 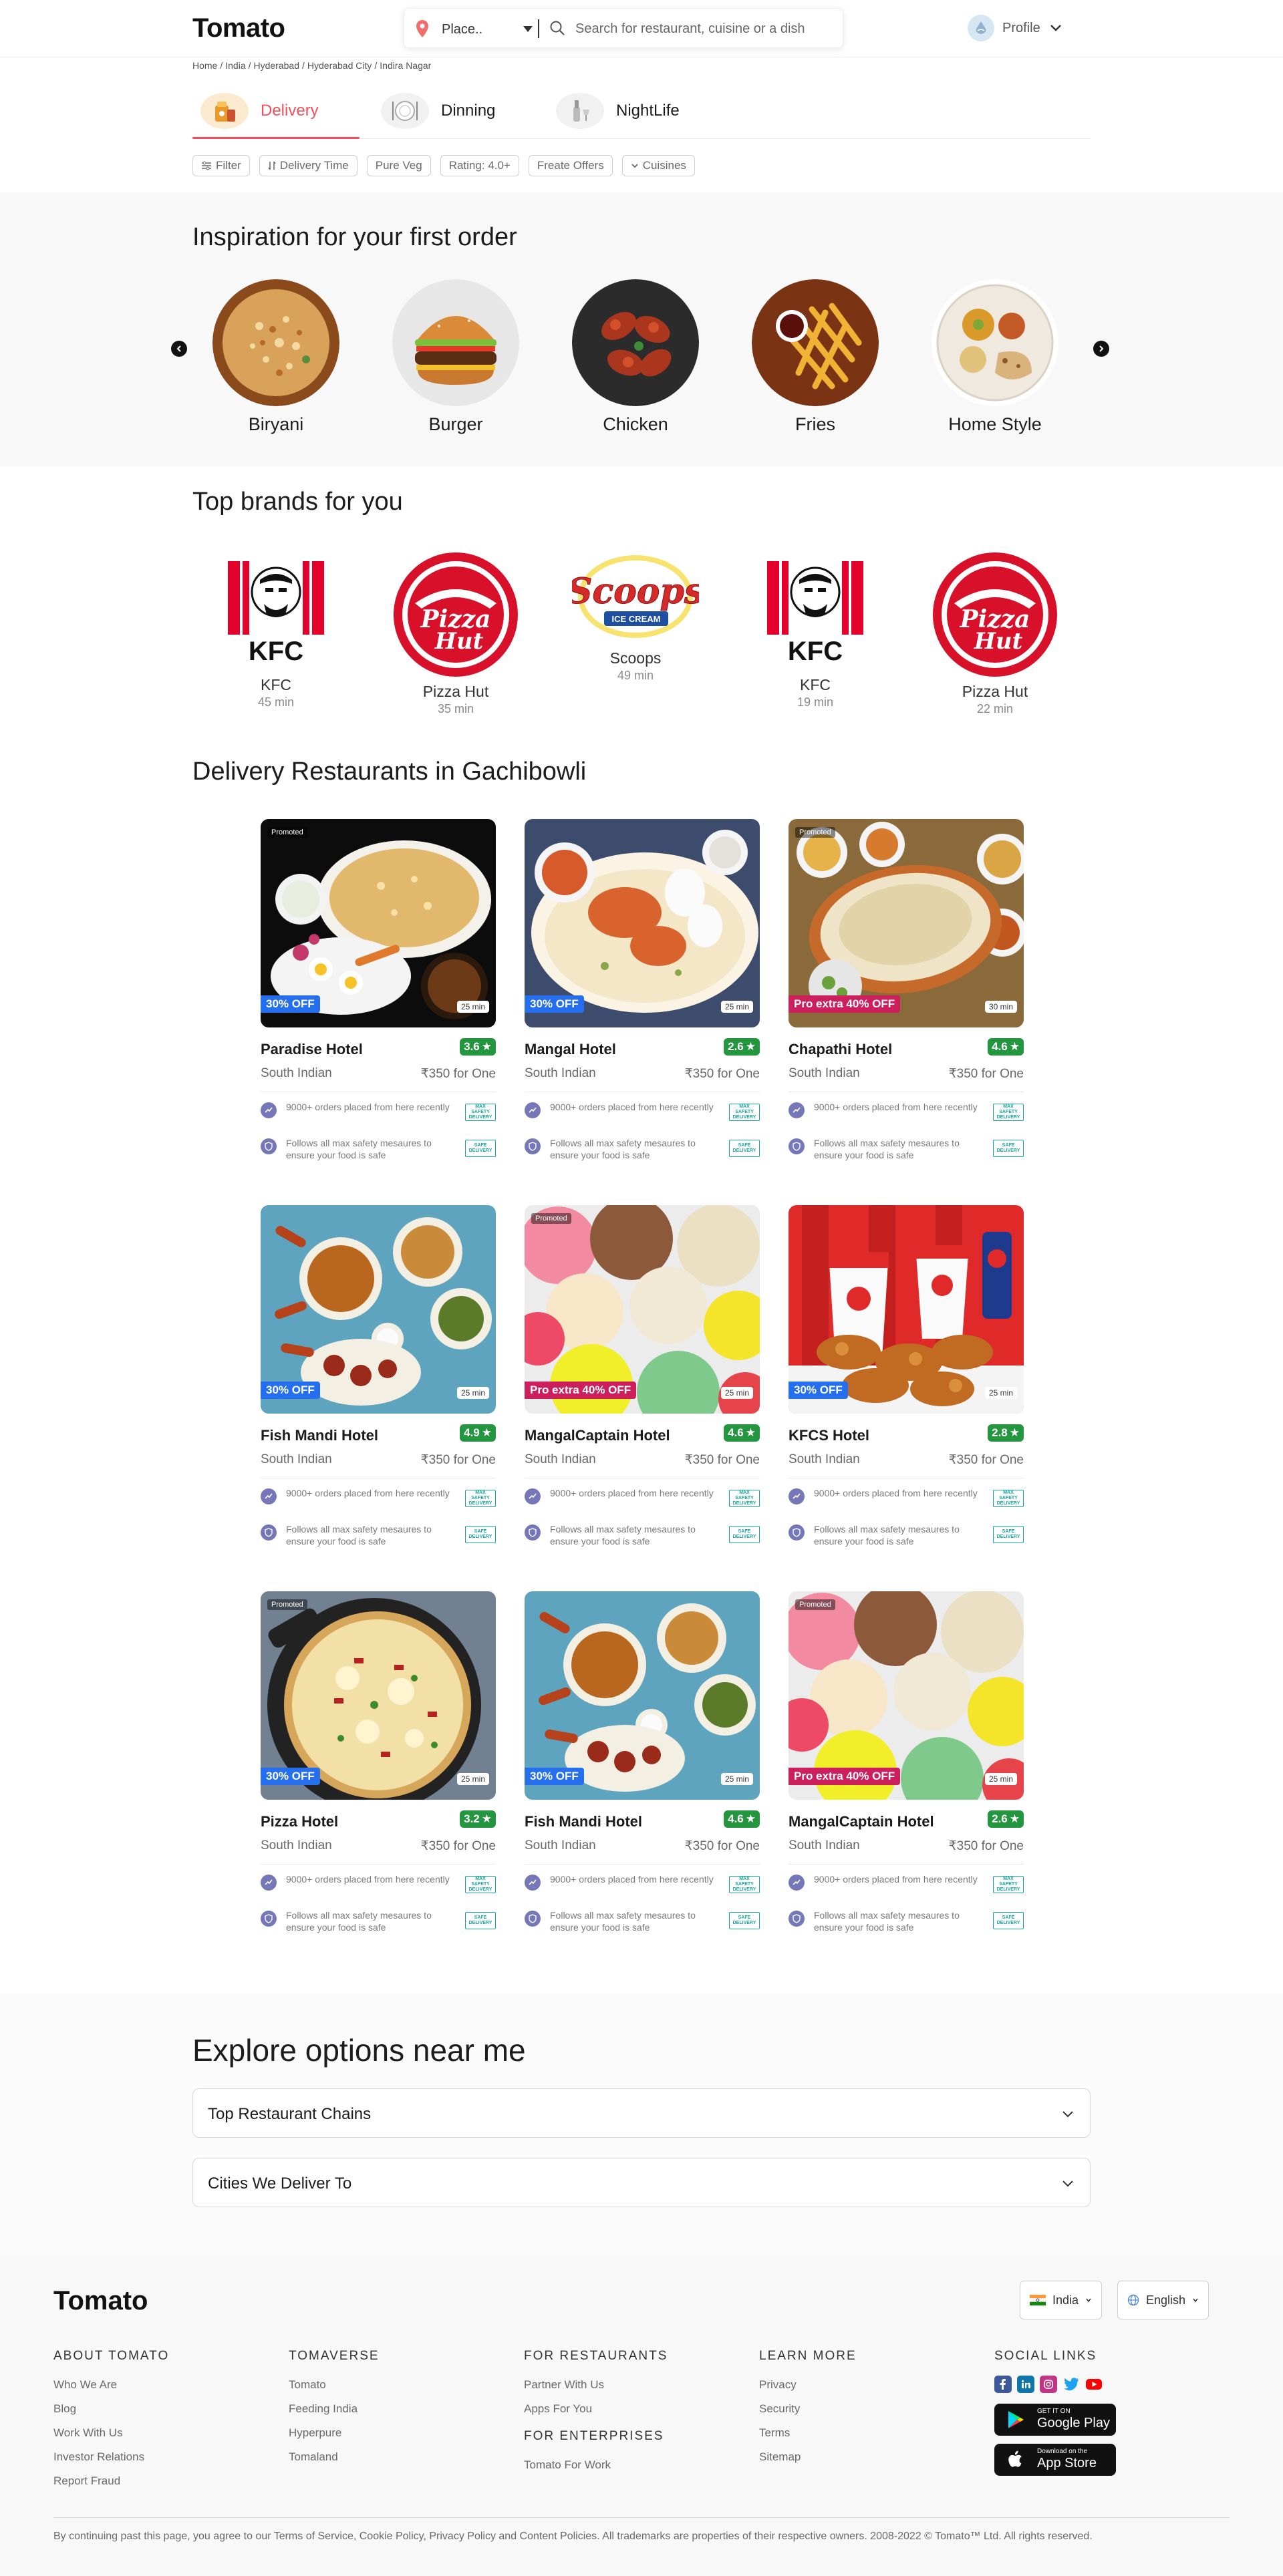 What do you see at coordinates (641, 2182) in the screenshot?
I see `accordion-cities-we-deliver-to: Cities We Deliver To` at bounding box center [641, 2182].